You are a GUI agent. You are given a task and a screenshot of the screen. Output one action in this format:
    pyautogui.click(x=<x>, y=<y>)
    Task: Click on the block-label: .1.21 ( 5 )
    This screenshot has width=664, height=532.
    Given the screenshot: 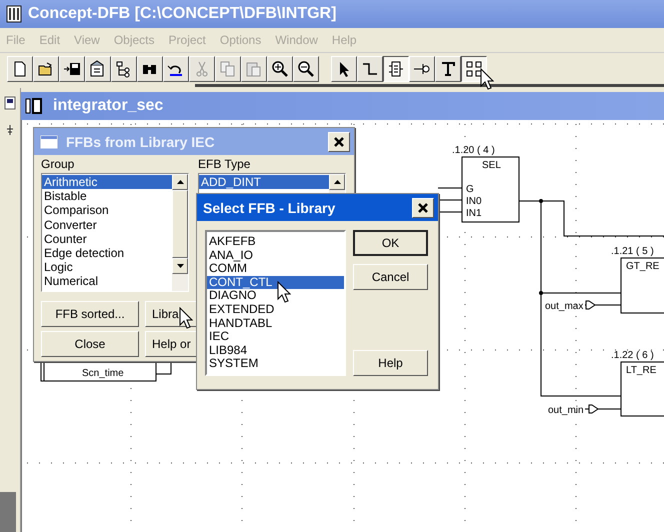 What is the action you would take?
    pyautogui.click(x=632, y=251)
    